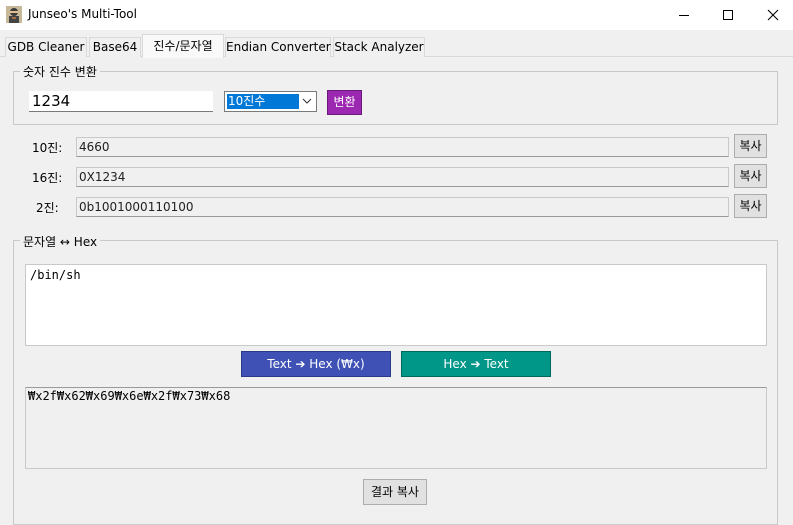  What do you see at coordinates (47, 208) in the screenshot?
I see `bin-label: 2진:` at bounding box center [47, 208].